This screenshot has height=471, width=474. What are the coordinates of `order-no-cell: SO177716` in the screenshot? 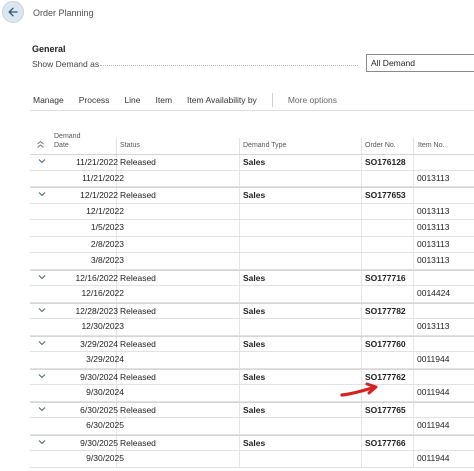 It's located at (385, 278).